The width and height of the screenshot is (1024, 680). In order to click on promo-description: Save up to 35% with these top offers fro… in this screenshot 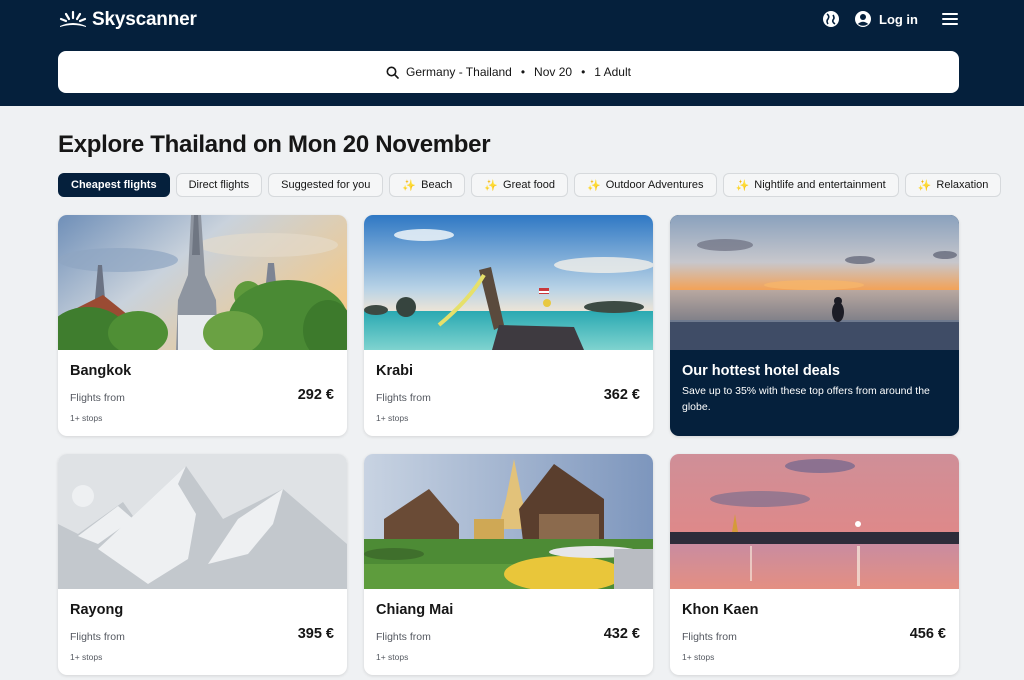, I will do `click(806, 399)`.